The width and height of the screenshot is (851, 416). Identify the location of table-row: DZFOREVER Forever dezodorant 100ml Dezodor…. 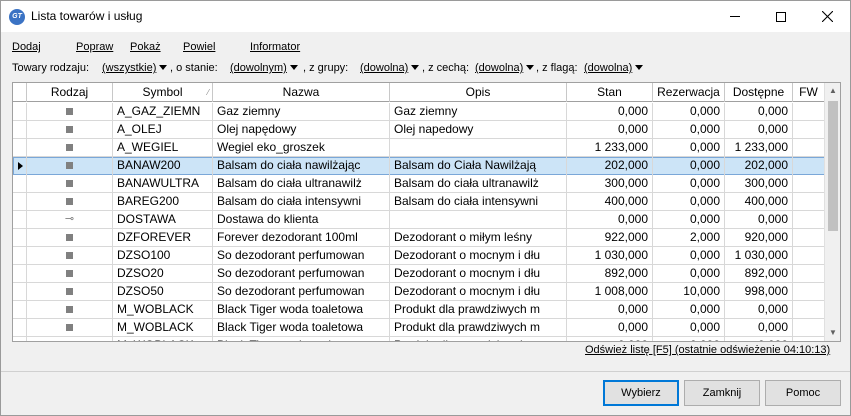
(419, 238).